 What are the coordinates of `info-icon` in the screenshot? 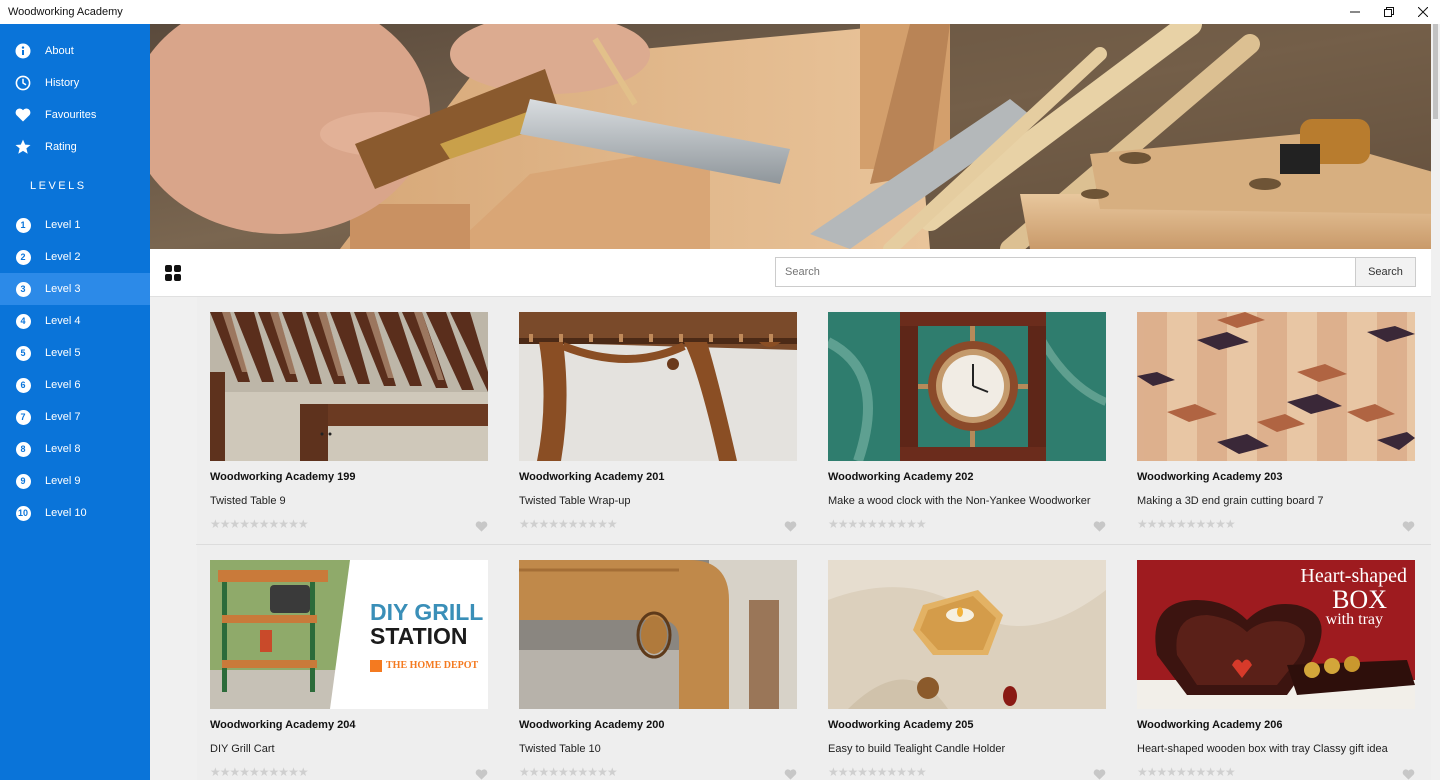 It's located at (23, 51).